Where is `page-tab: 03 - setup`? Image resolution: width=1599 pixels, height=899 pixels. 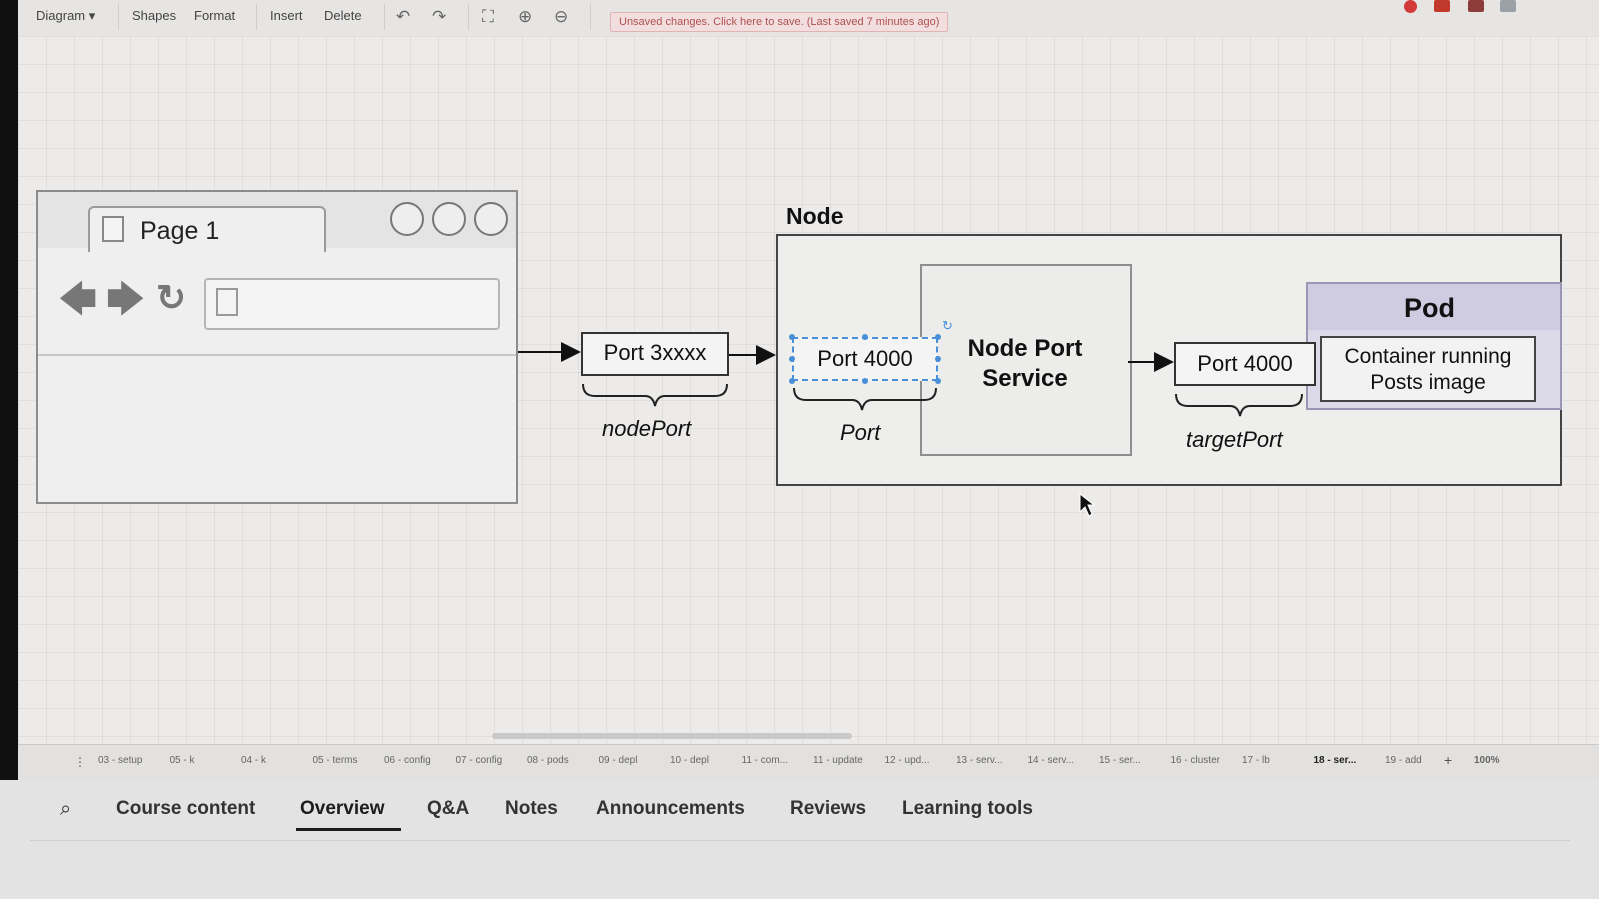 page-tab: 03 - setup is located at coordinates (120, 760).